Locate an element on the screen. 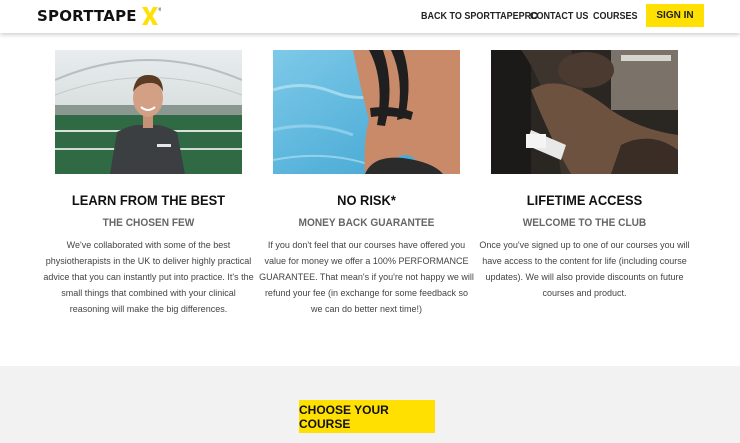  sporttape-logo: SPORTTAPE ® is located at coordinates (99, 16).